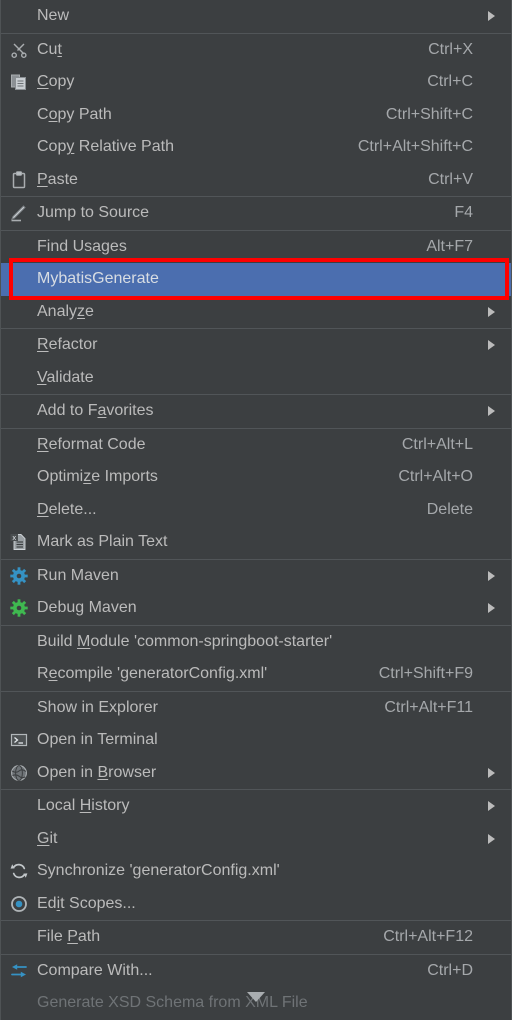 This screenshot has height=1020, width=512. Describe the element at coordinates (158, 871) in the screenshot. I see `menu-item-label: Synchronize 'generatorConfig.xml'` at that location.